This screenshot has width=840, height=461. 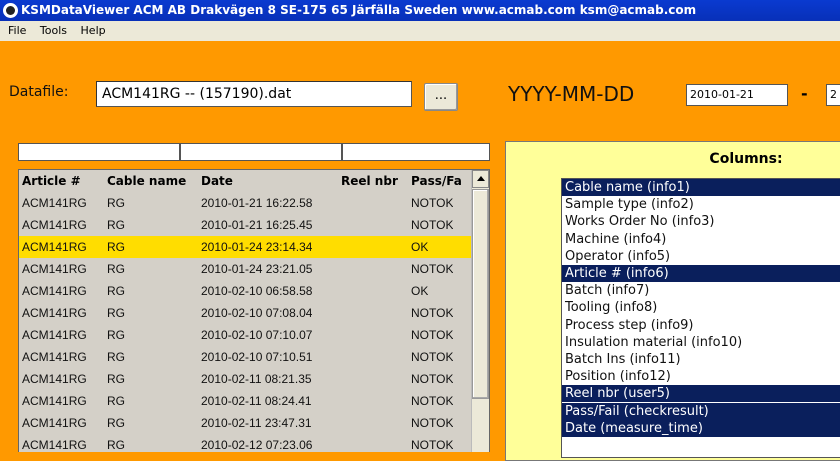 I want to click on column-option: Article # (info6), so click(x=701, y=273).